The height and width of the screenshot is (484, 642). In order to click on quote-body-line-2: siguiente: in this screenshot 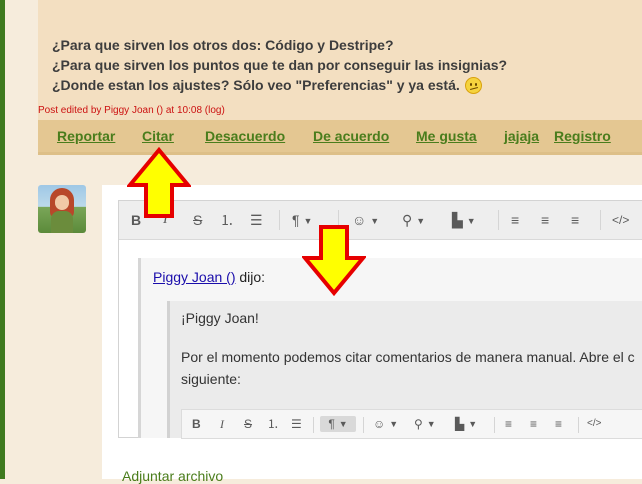, I will do `click(211, 379)`.